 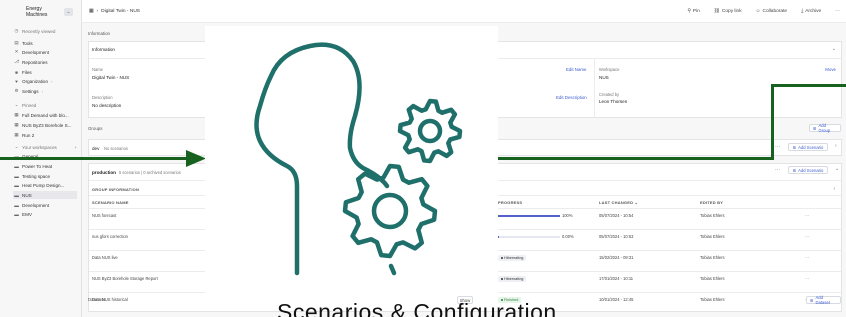 I want to click on group-information-header: GROUP INFORMATION, so click(x=115, y=189).